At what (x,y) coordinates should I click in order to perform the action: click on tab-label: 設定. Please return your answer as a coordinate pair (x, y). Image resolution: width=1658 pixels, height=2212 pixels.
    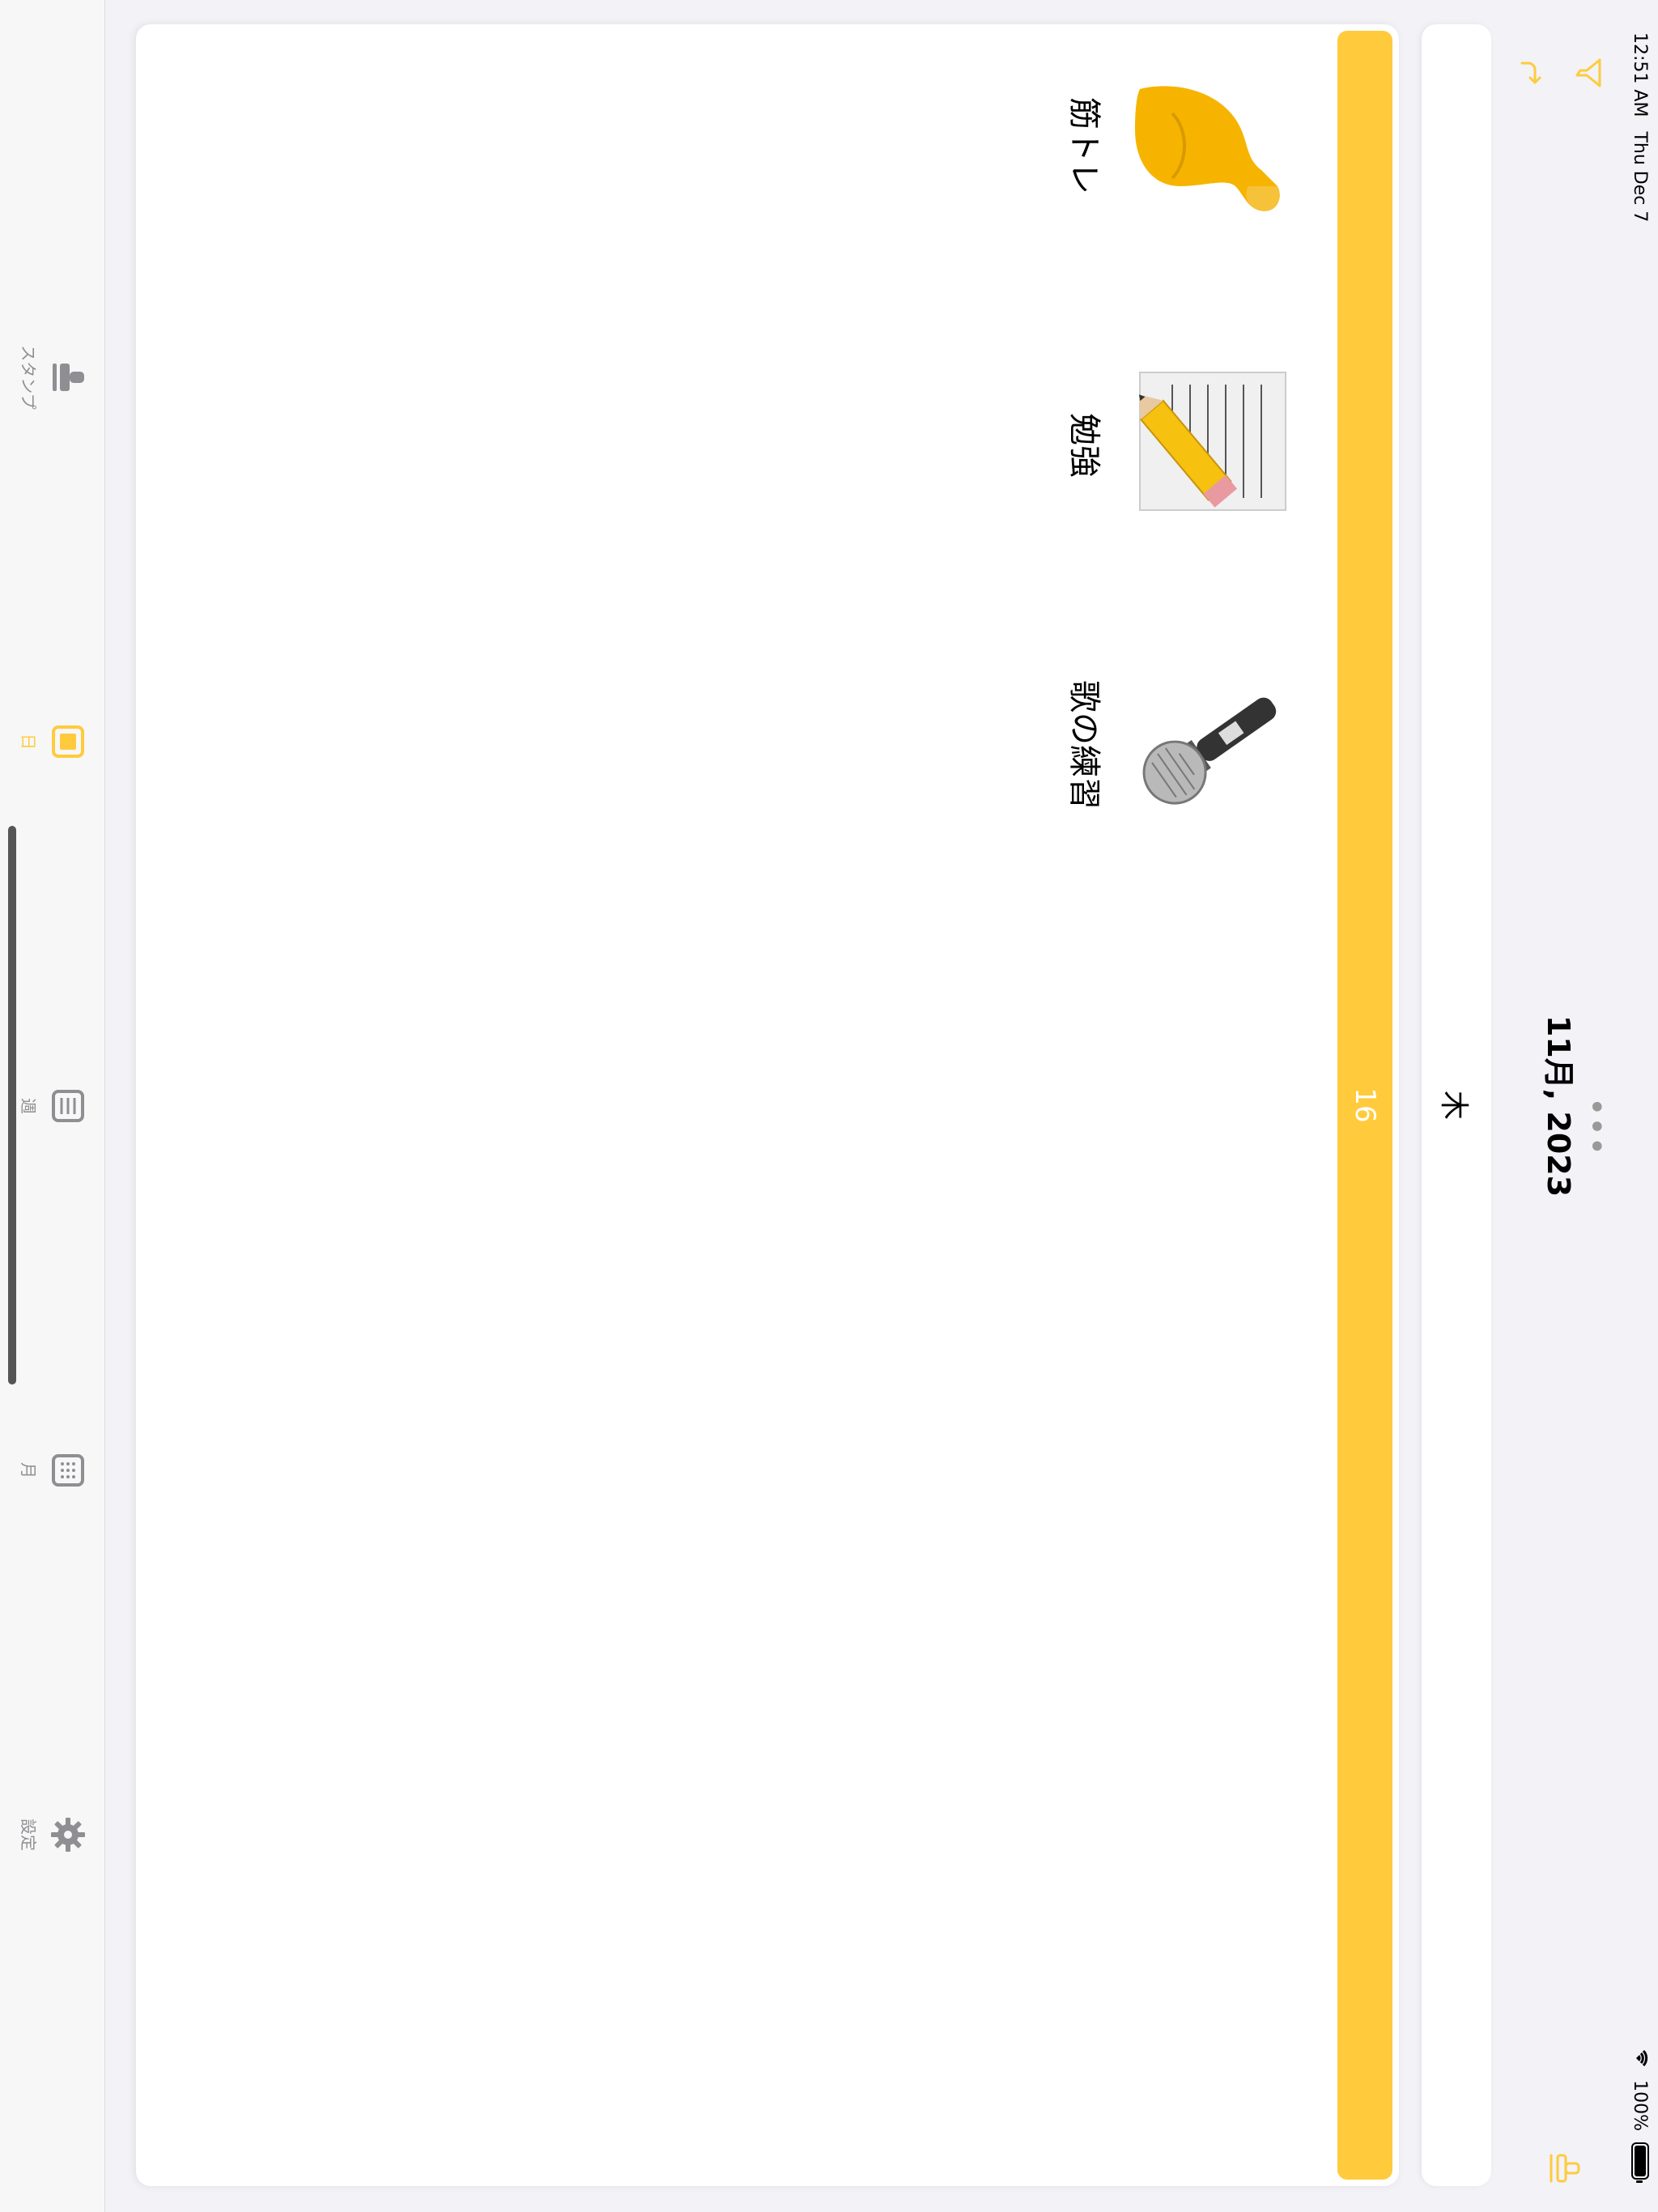
    Looking at the image, I should click on (28, 1835).